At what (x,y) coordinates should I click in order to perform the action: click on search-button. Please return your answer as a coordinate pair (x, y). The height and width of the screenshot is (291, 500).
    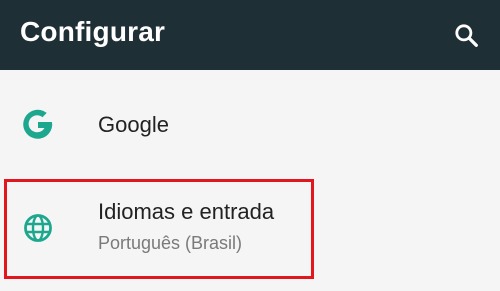
    Looking at the image, I should click on (466, 35).